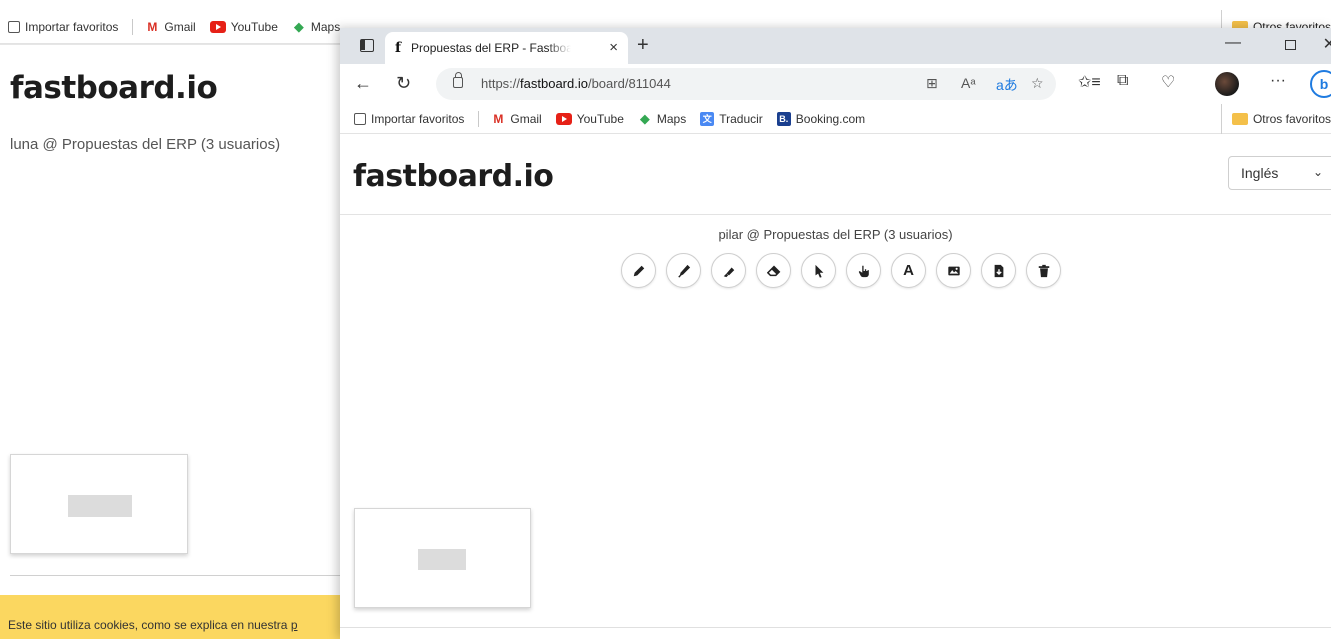 The height and width of the screenshot is (639, 1331). What do you see at coordinates (830, 118) in the screenshot?
I see `bookmark-label: Booking.com` at bounding box center [830, 118].